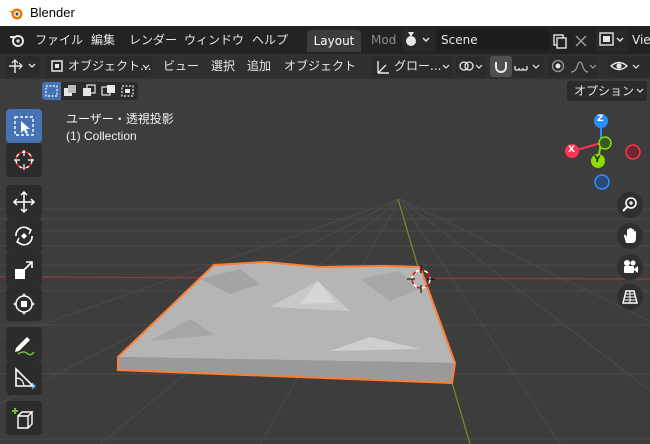 The image size is (650, 444). I want to click on tool-add-cube, so click(24, 418).